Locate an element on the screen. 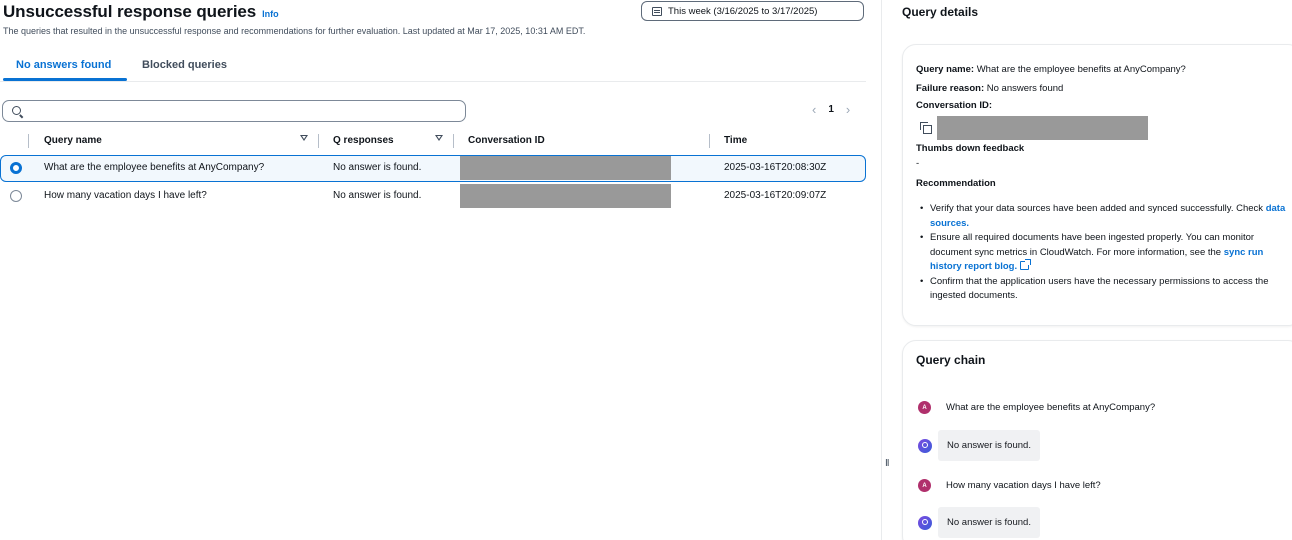  tab-no-answers-found: No answers found is located at coordinates (63, 65).